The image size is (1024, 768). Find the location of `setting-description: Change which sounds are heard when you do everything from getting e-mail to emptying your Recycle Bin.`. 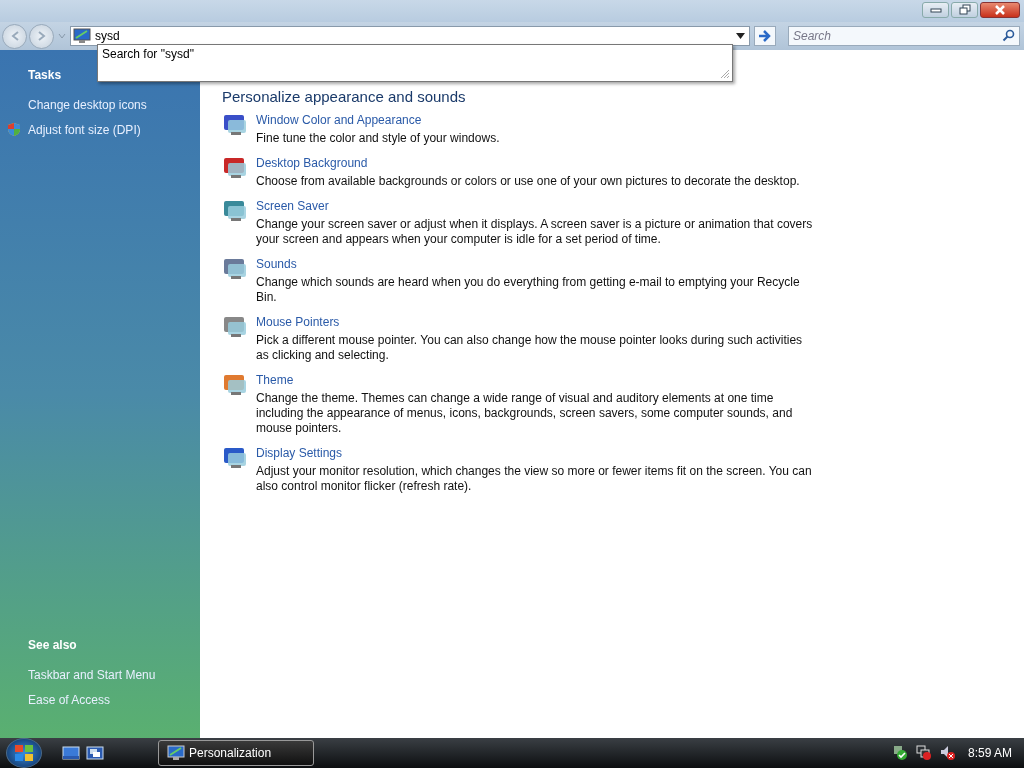

setting-description: Change which sounds are heard when you do everything from getting e-mail to emptying your Recycle Bin. is located at coordinates (528, 290).